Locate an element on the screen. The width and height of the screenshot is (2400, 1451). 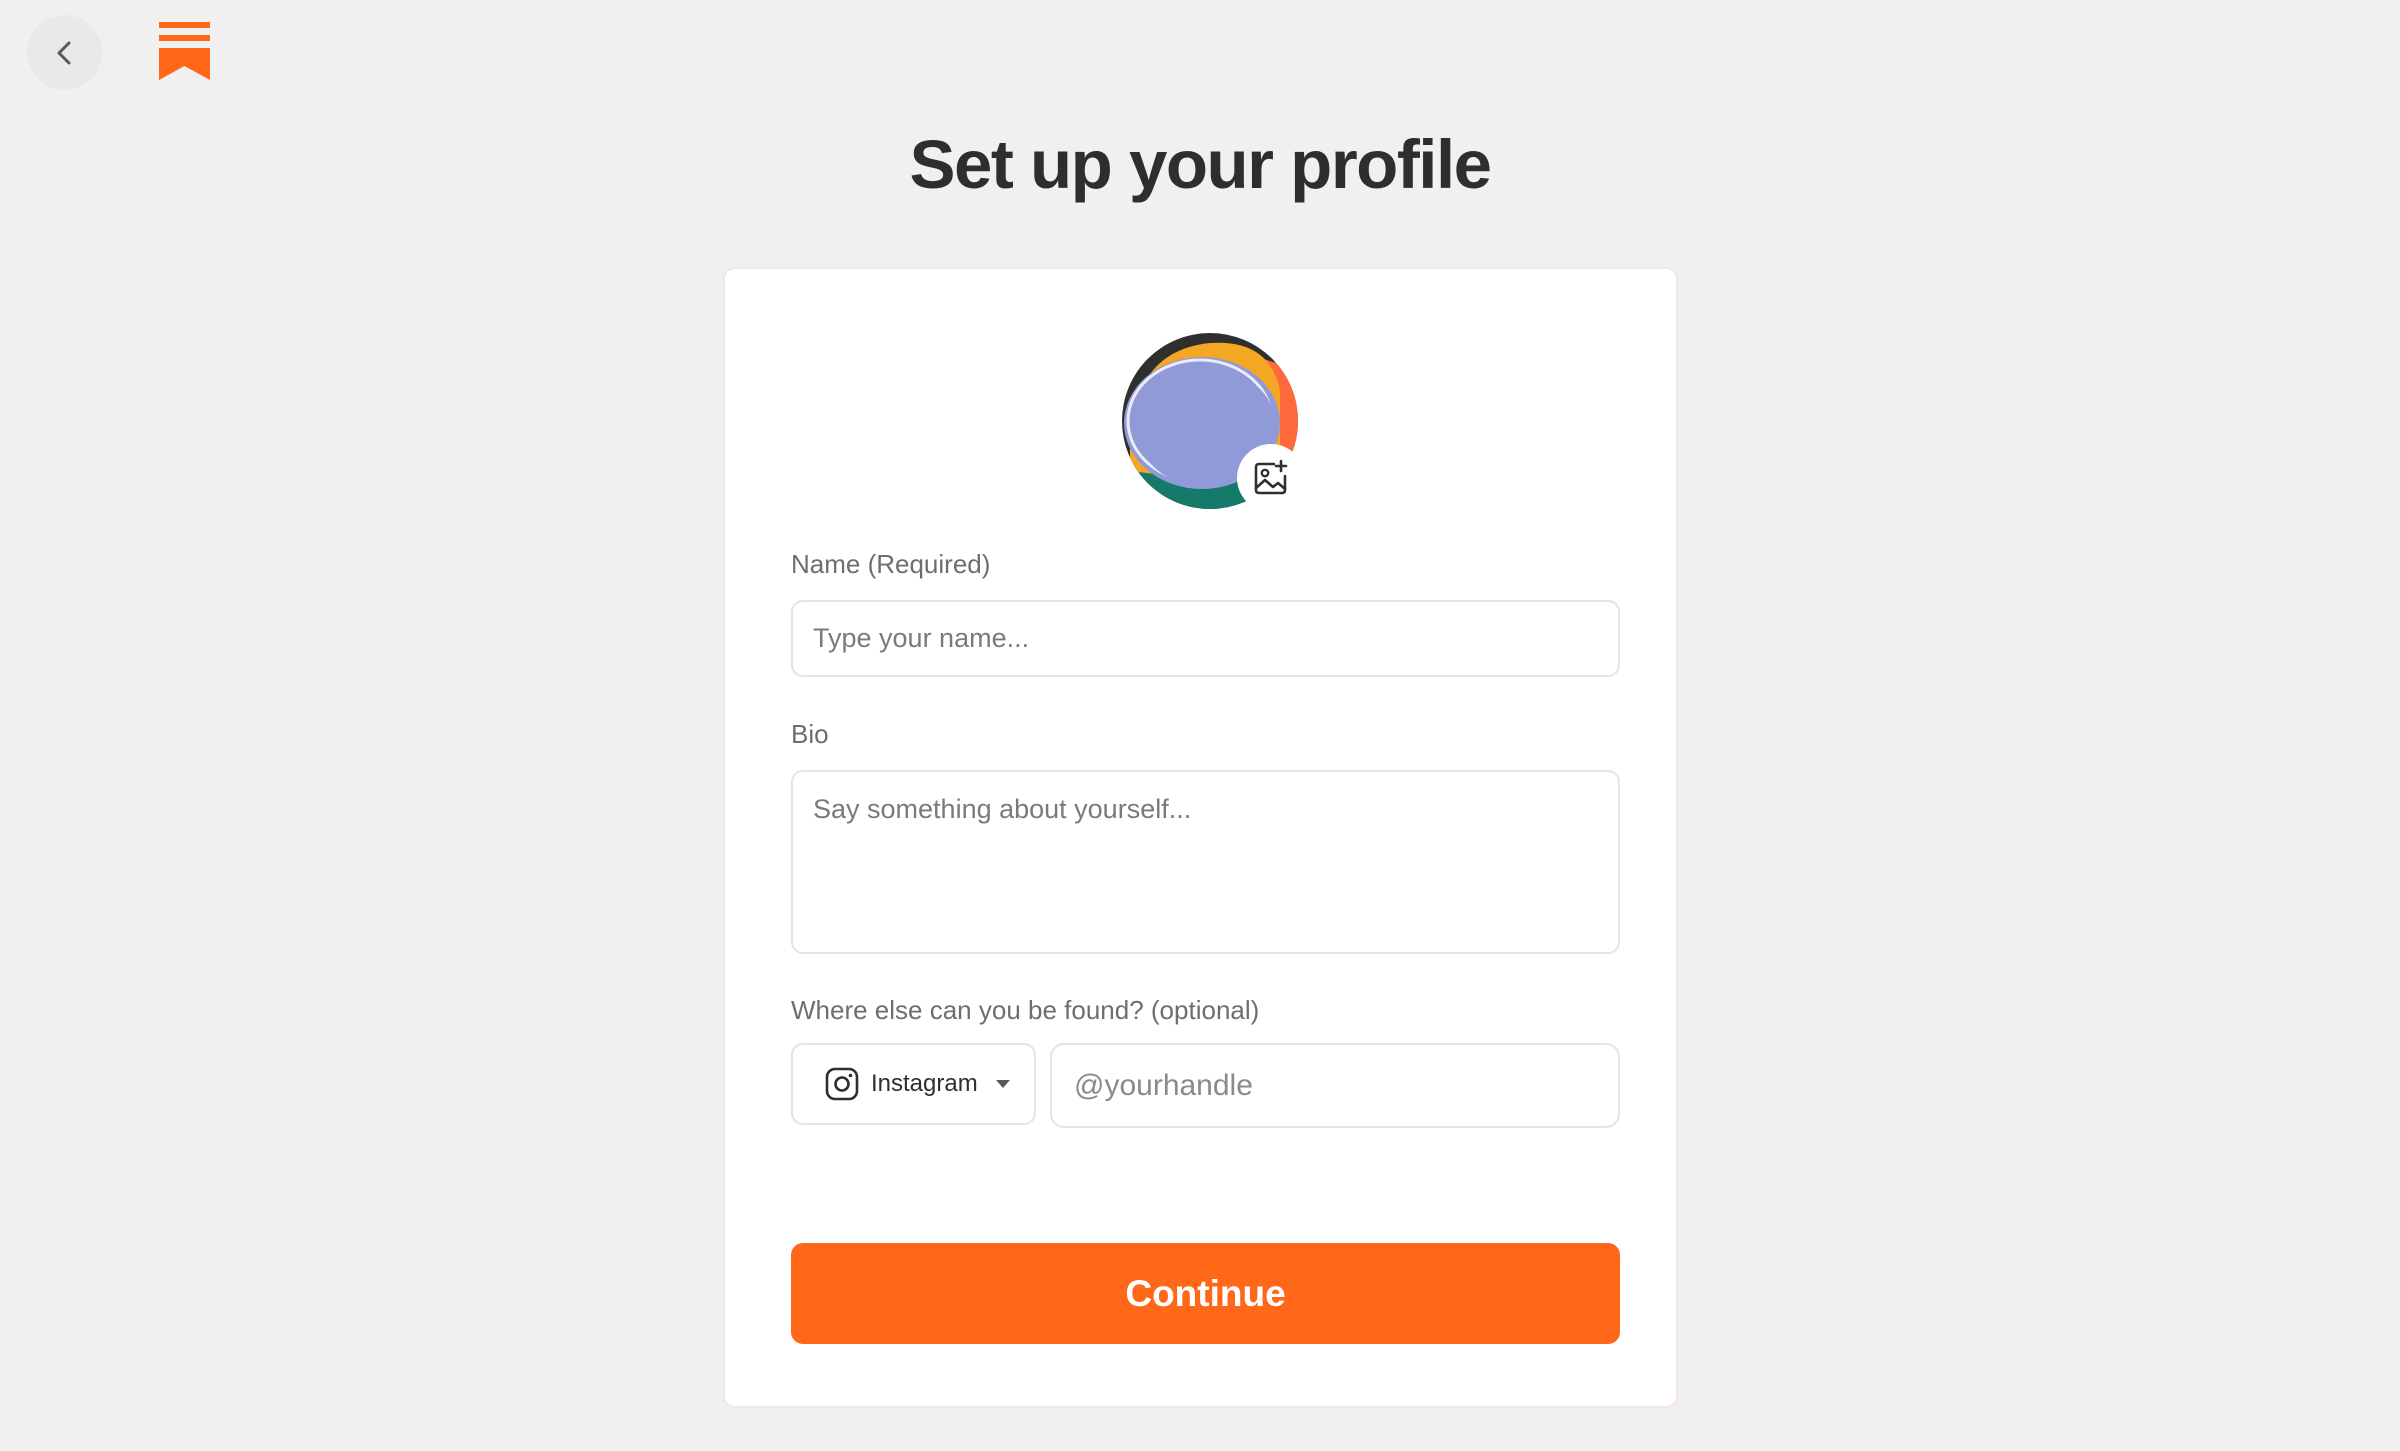
name-input is located at coordinates (1205, 638).